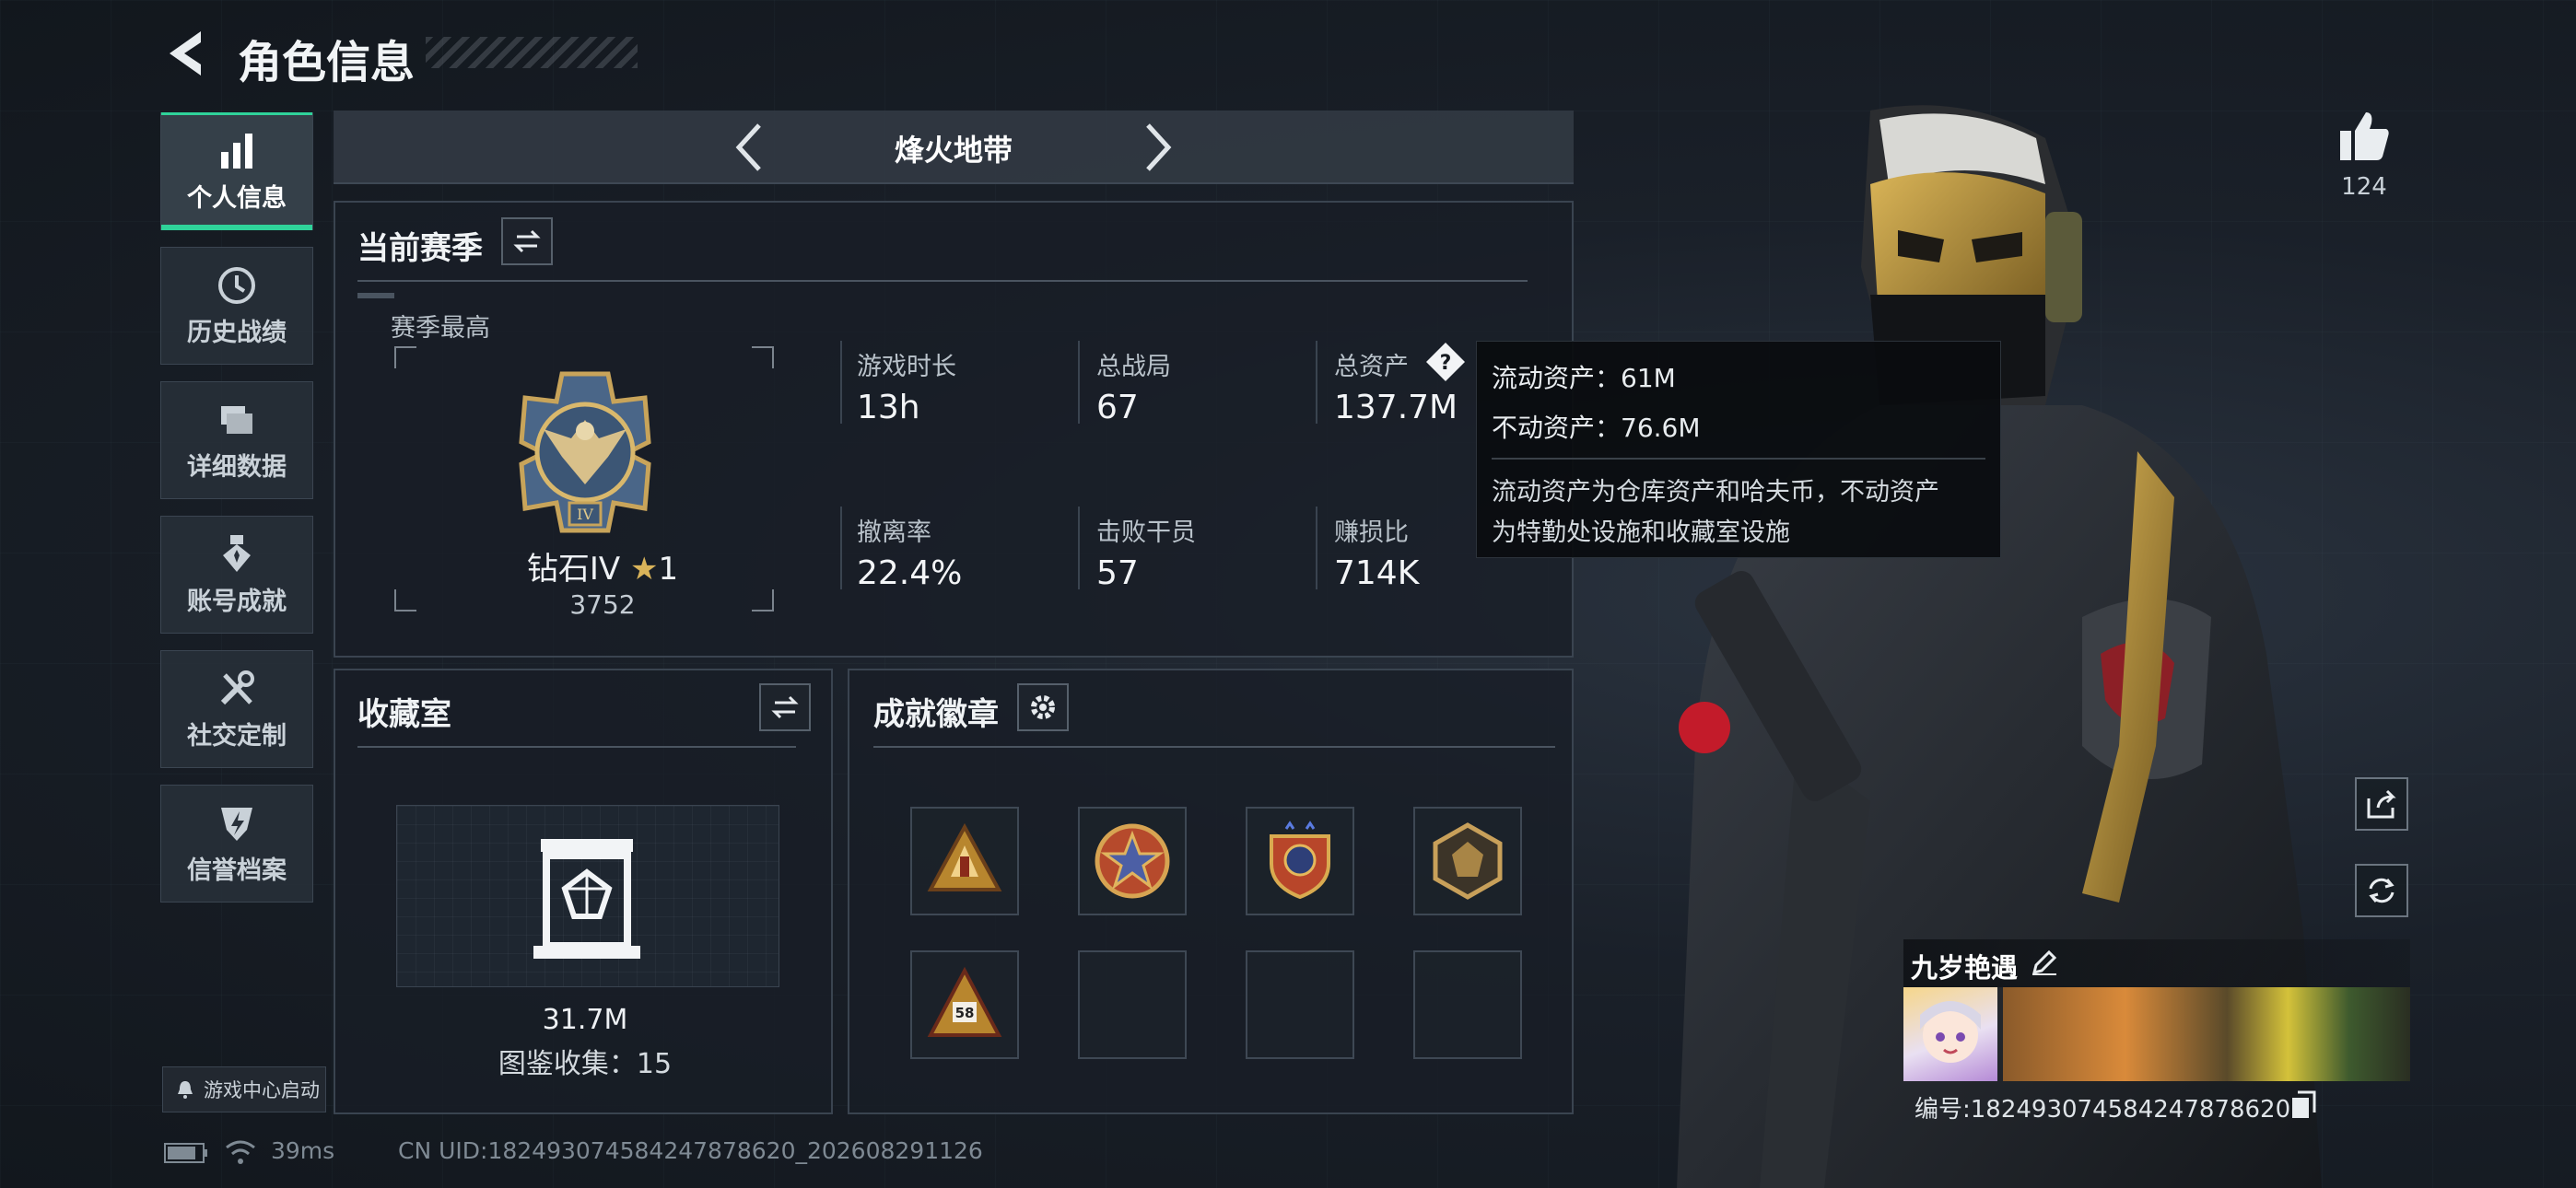  I want to click on asset-description-line: 为特勤处设施和收藏室设施, so click(1641, 532).